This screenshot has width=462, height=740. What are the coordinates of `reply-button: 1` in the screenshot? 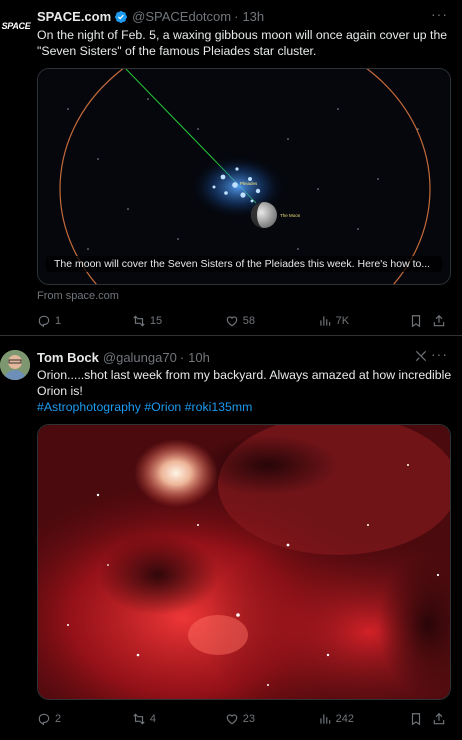 It's located at (84, 321).